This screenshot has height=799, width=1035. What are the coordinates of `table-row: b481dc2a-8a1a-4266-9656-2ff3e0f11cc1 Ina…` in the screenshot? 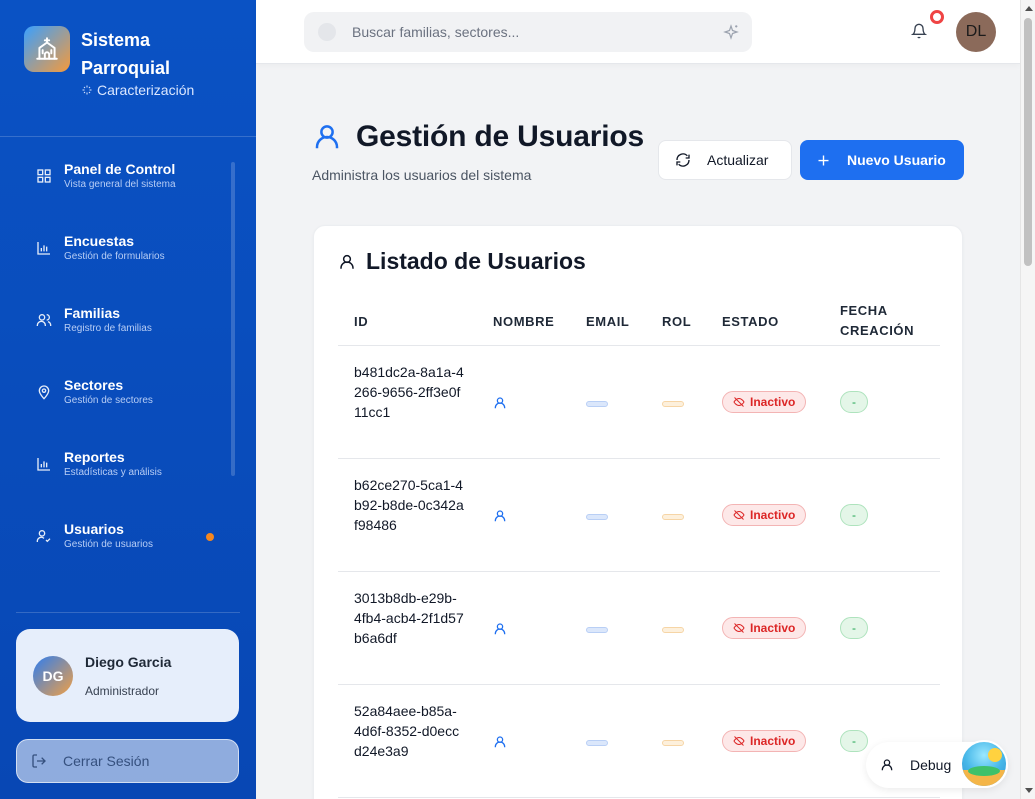 It's located at (639, 402).